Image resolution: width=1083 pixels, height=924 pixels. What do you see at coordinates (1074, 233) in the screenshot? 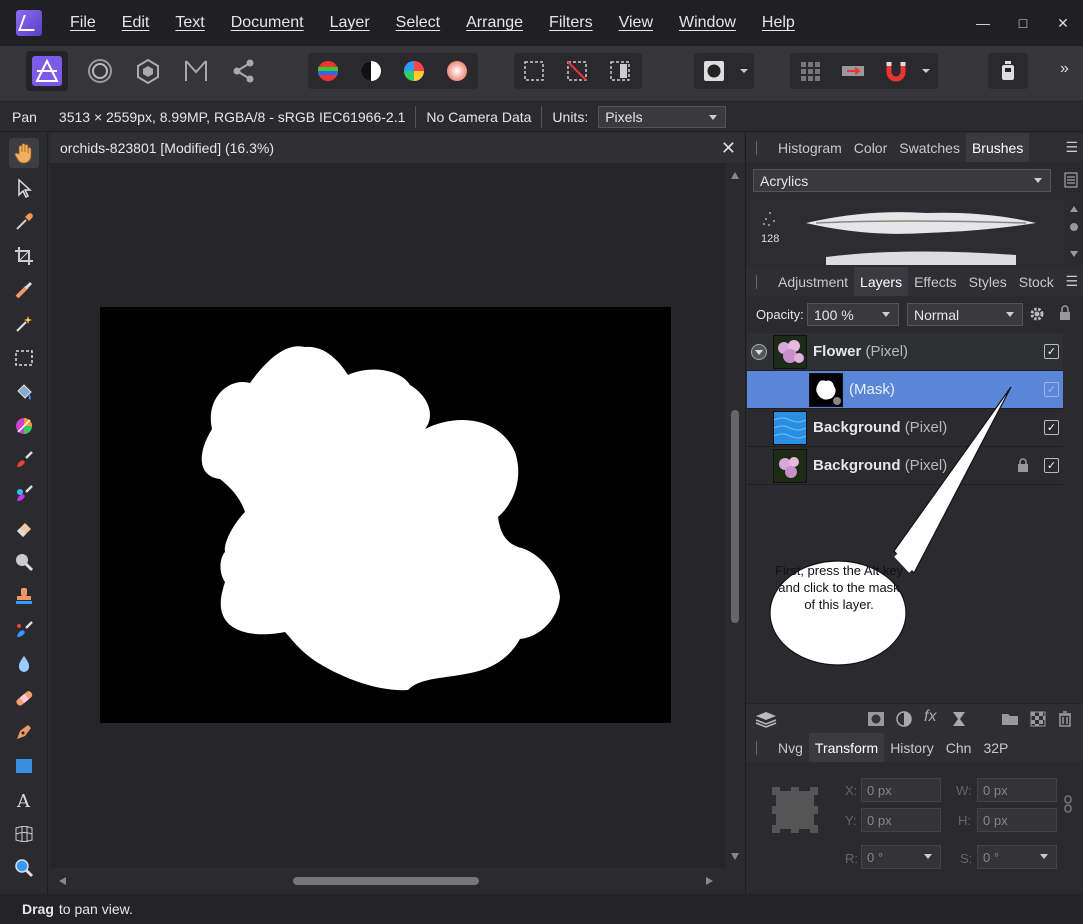
I see `brush-list-scrollbar` at bounding box center [1074, 233].